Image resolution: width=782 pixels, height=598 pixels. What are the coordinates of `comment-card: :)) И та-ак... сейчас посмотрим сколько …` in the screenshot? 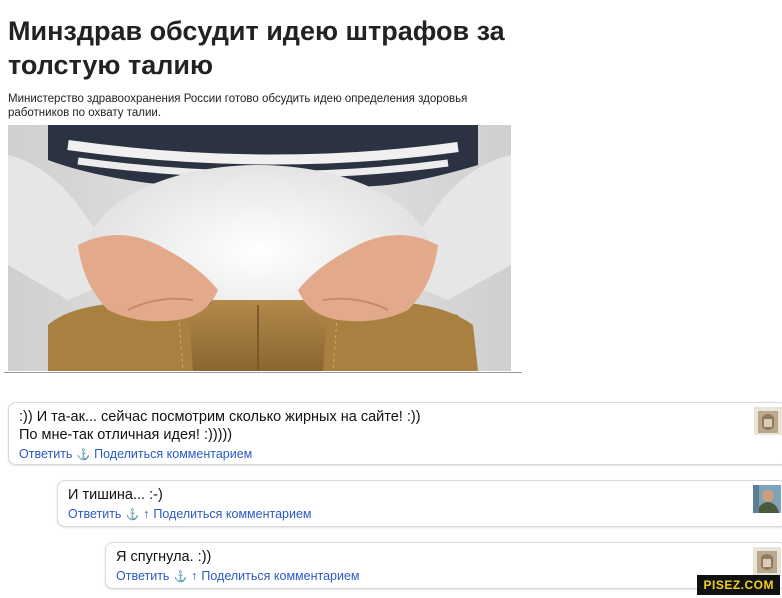 It's located at (395, 433).